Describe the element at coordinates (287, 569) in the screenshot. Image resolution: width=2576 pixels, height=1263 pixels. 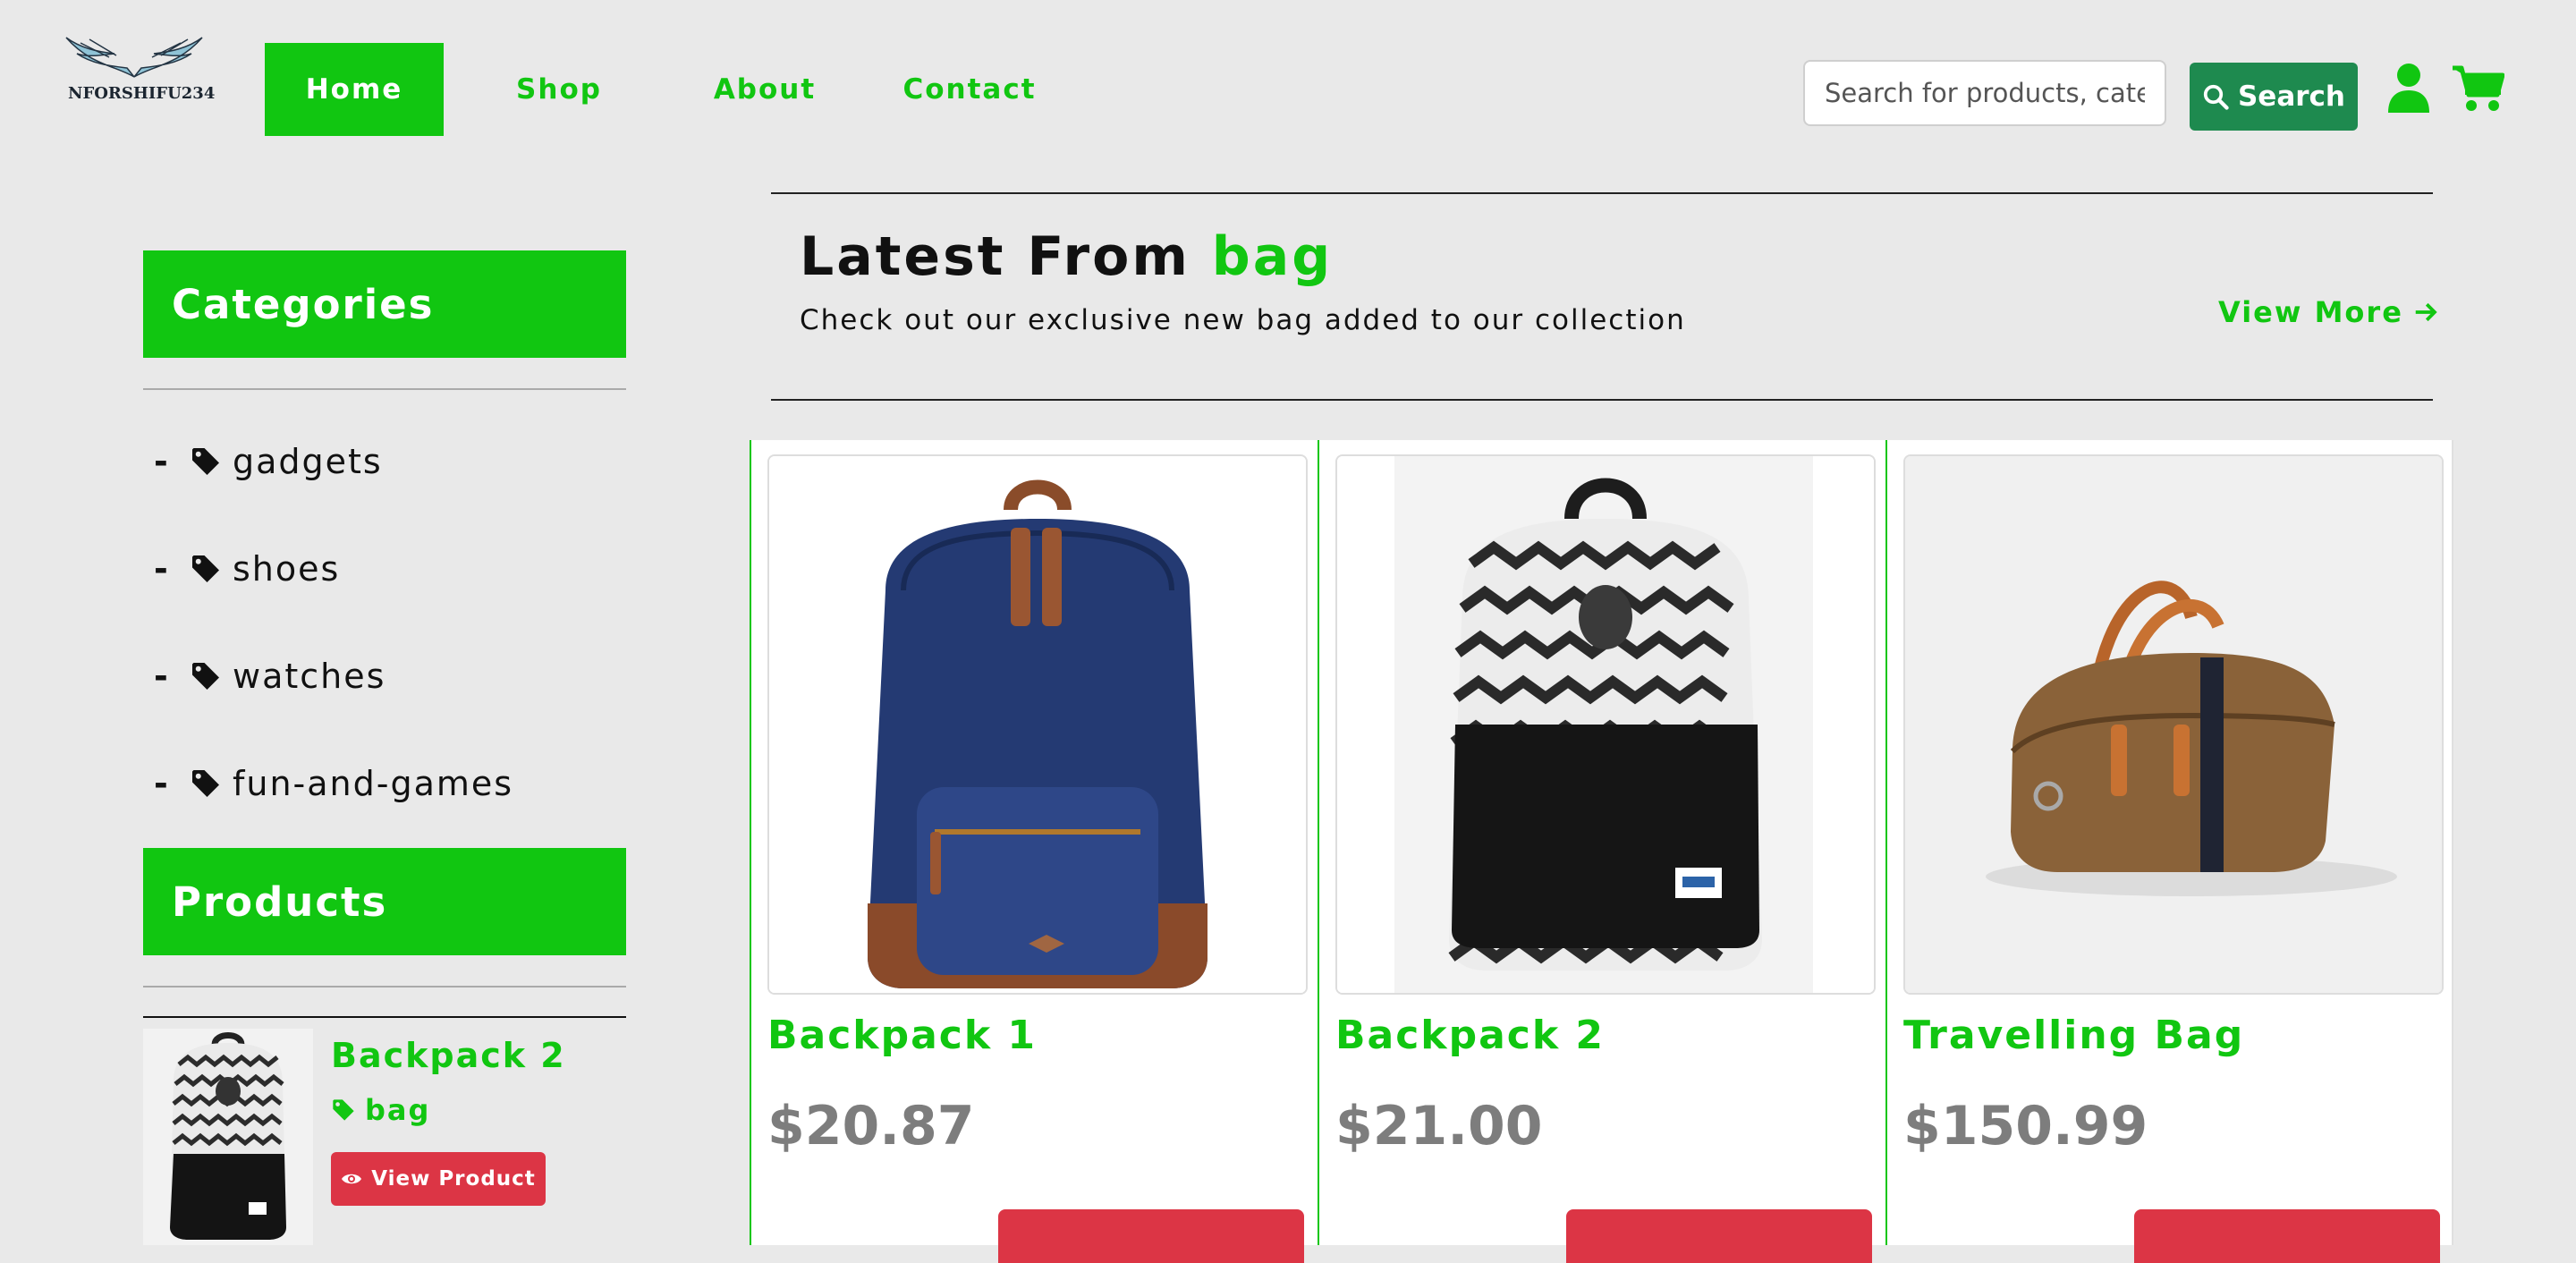
I see `category-label: shoes` at that location.